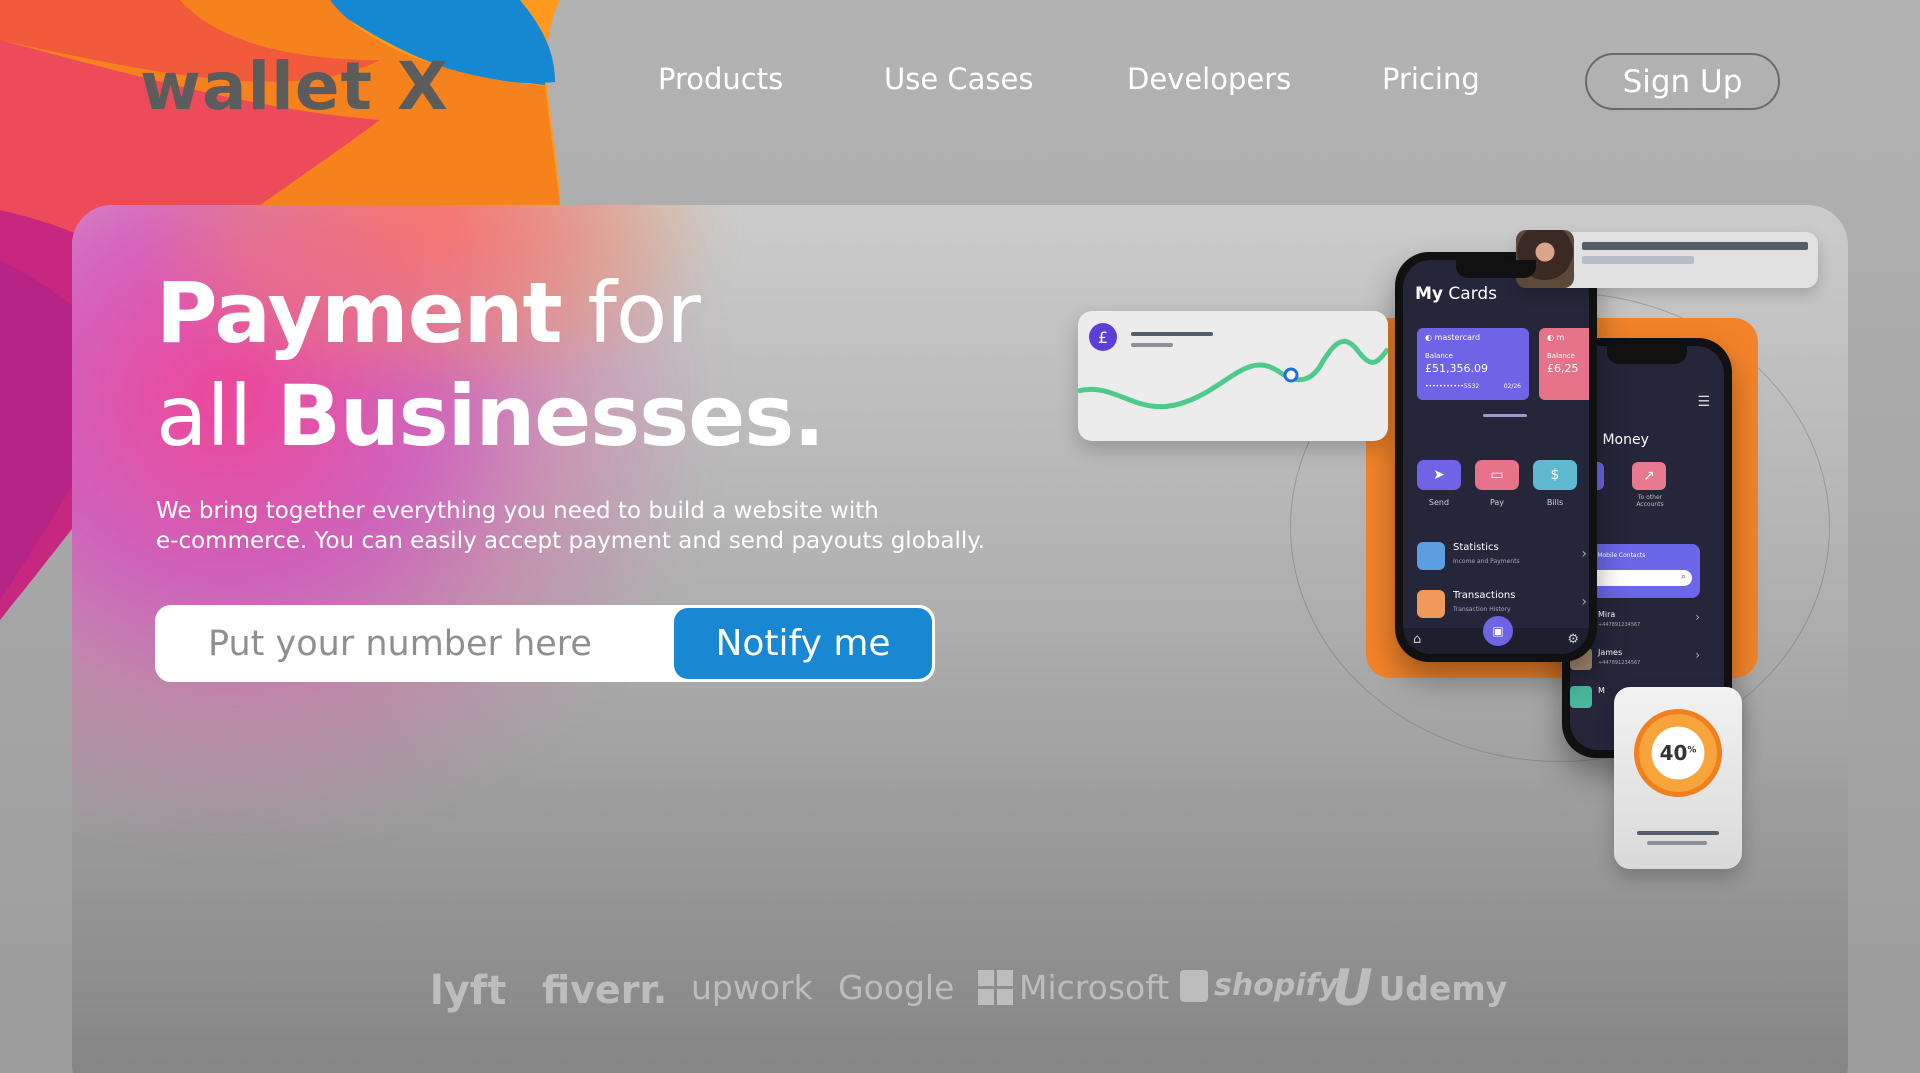 Image resolution: width=1920 pixels, height=1073 pixels. I want to click on graph-marker, so click(1291, 375).